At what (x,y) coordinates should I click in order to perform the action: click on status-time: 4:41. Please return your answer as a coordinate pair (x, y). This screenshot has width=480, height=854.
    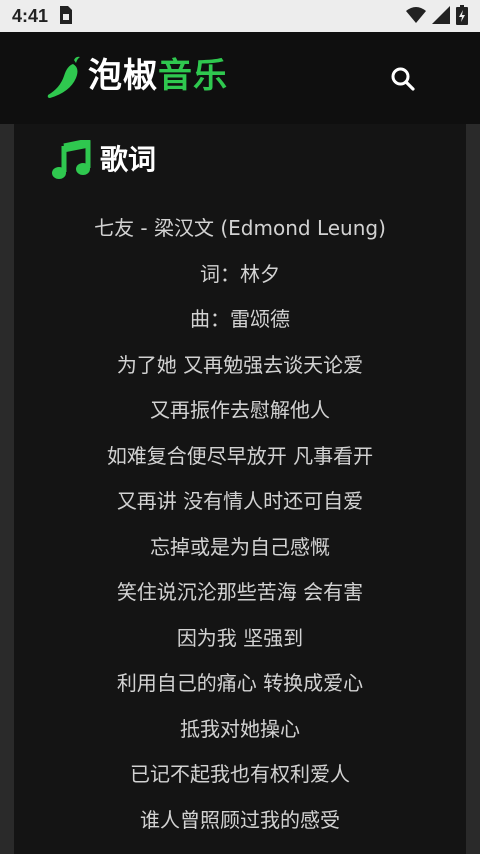
    Looking at the image, I should click on (30, 16).